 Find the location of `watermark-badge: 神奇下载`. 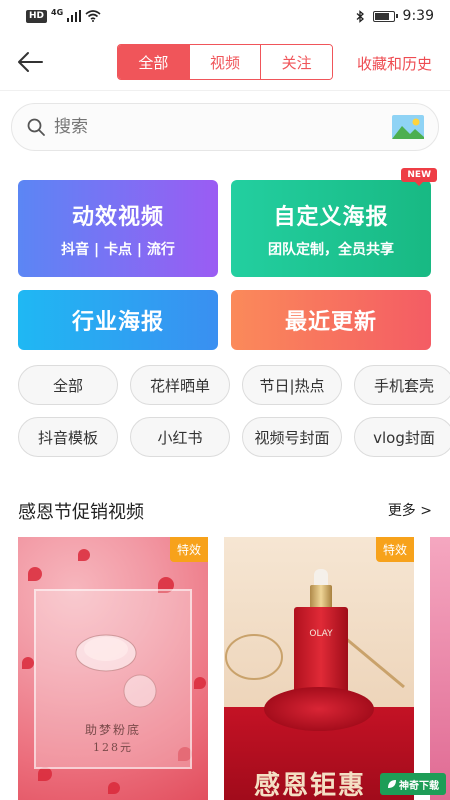

watermark-badge: 神奇下载 is located at coordinates (413, 784).